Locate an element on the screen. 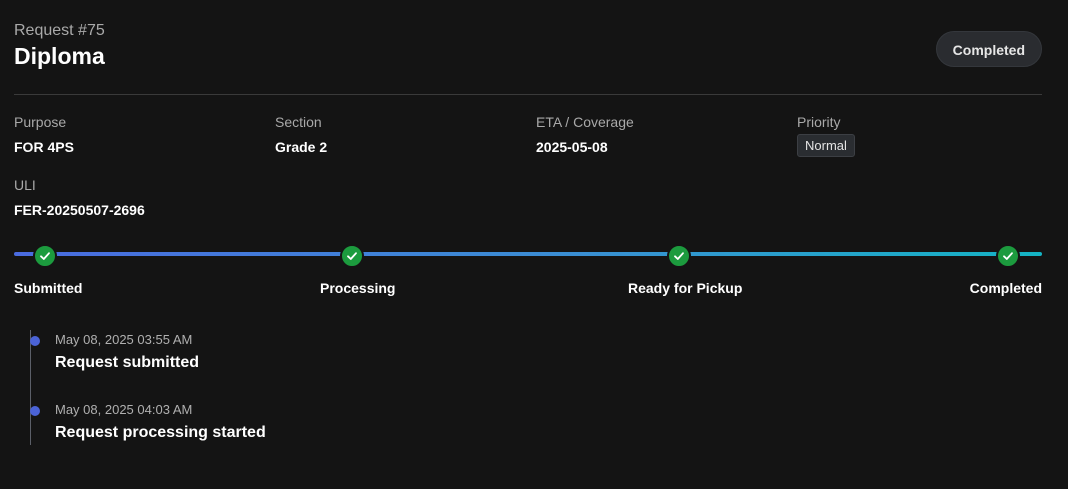 The image size is (1068, 489). timeline-line is located at coordinates (30, 387).